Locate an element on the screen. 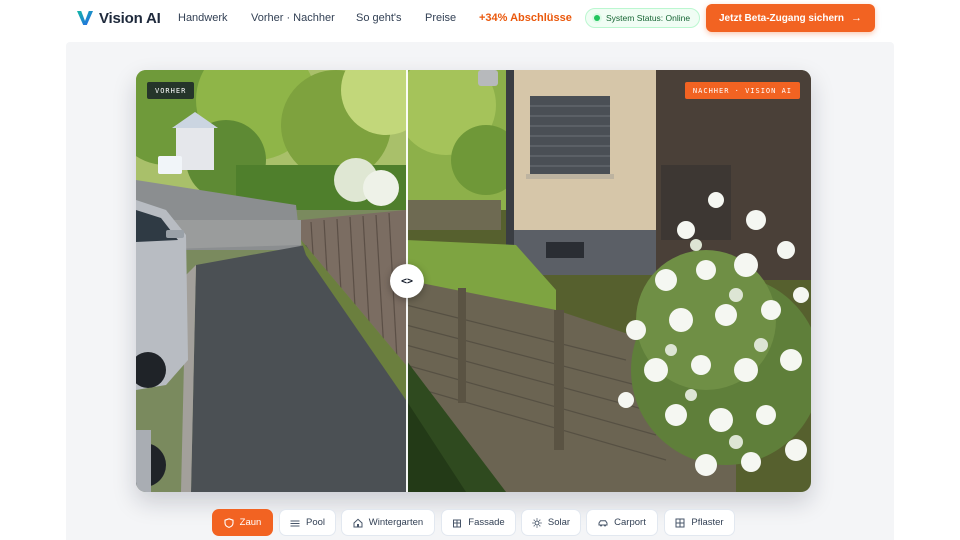 This screenshot has width=960, height=540. category-label: Pool is located at coordinates (315, 522).